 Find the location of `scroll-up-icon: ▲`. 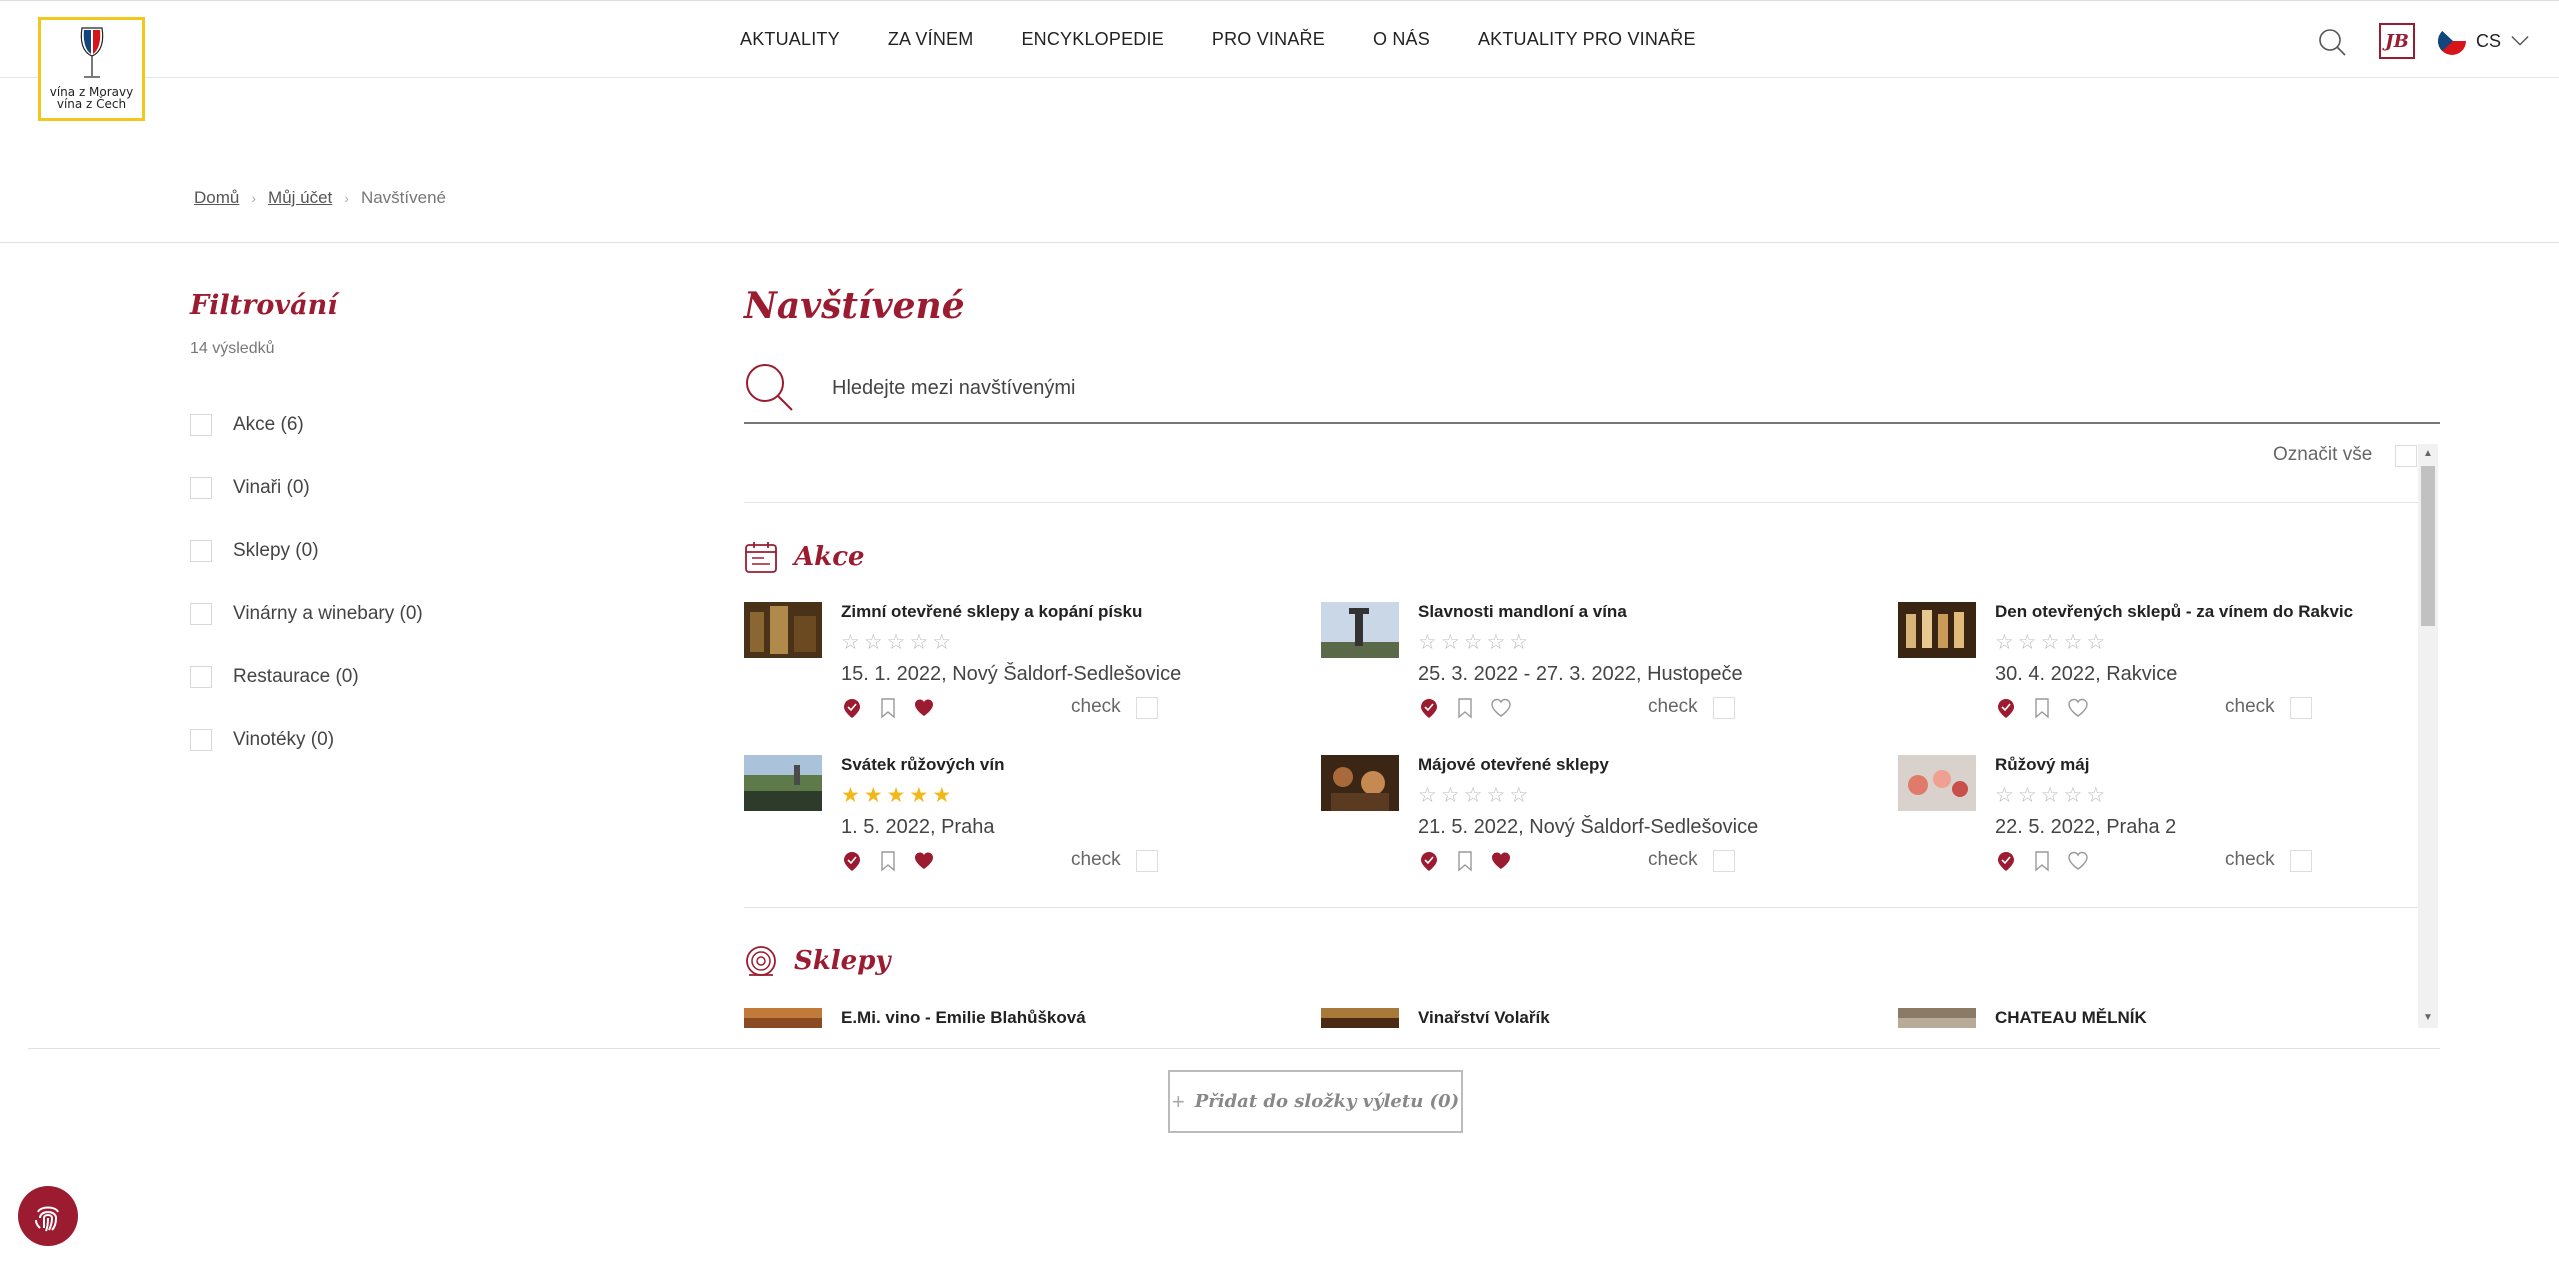

scroll-up-icon: ▲ is located at coordinates (2428, 454).